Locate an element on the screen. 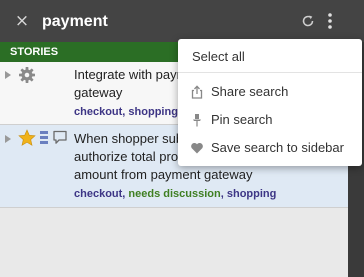 Image resolution: width=364 pixels, height=277 pixels. select-all-menu-item: Select all is located at coordinates (270, 57).